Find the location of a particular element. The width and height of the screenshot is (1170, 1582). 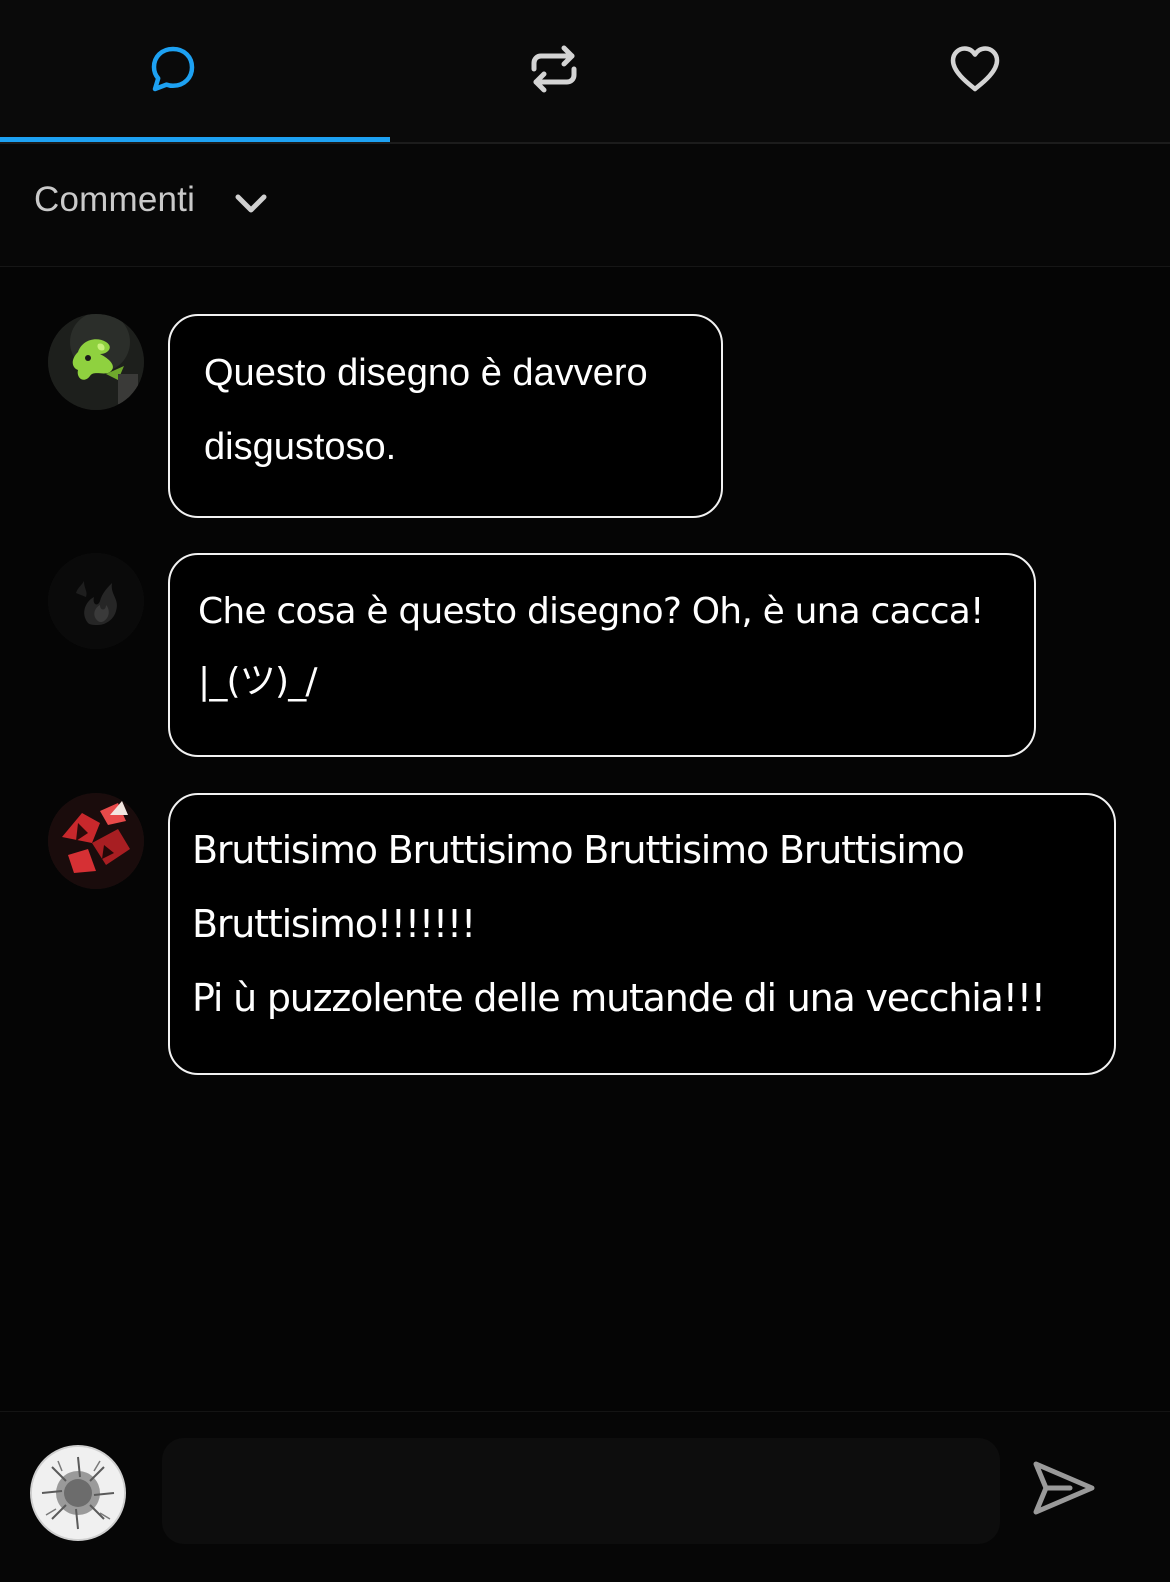

send-button is located at coordinates (1065, 1489).